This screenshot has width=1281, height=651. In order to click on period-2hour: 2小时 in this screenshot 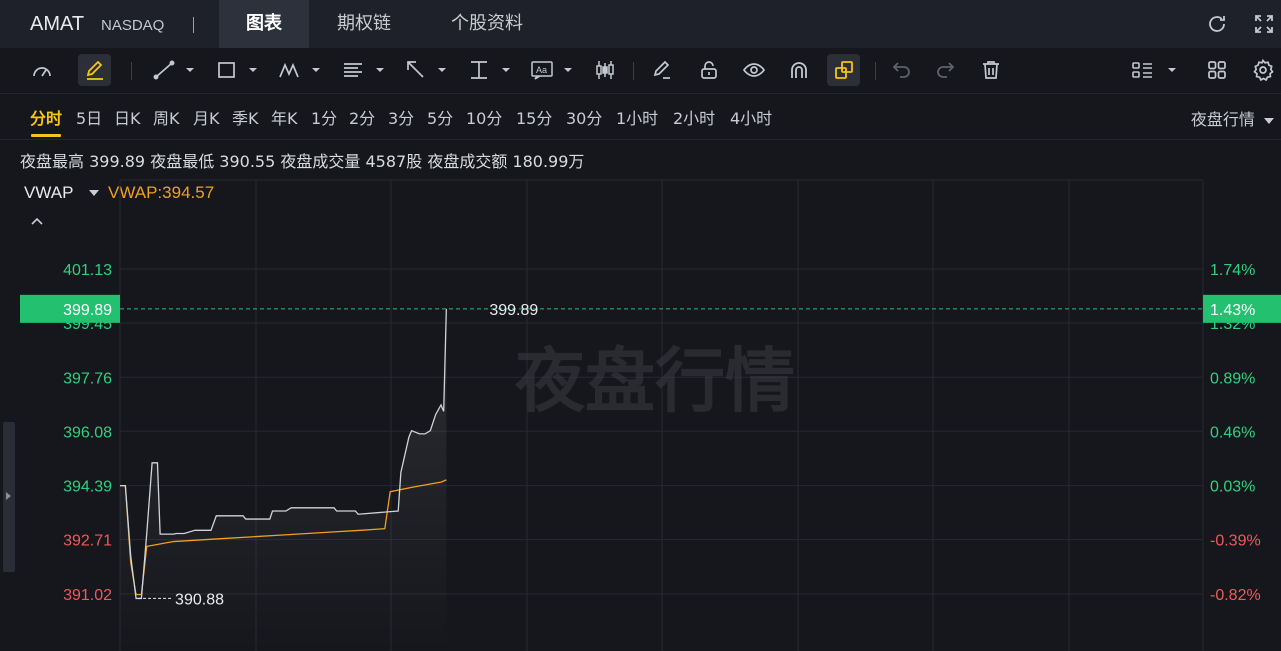, I will do `click(694, 117)`.